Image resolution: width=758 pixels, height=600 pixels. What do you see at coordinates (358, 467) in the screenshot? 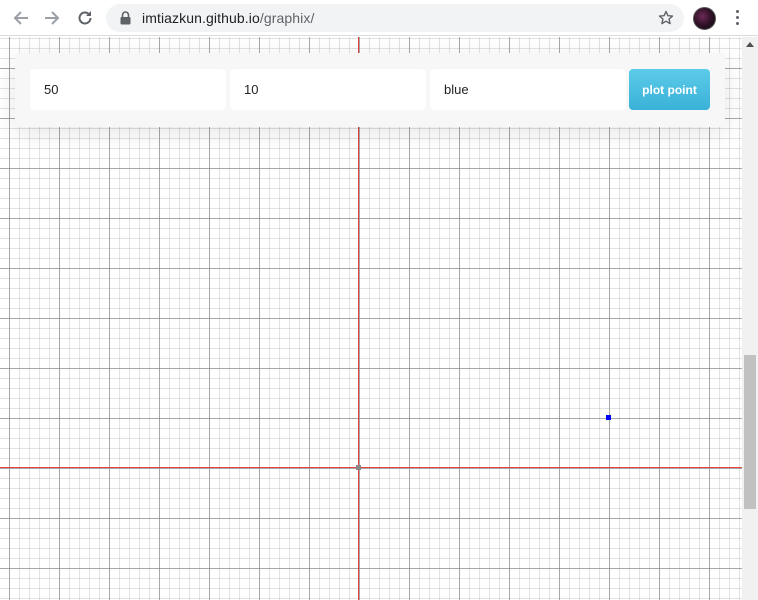
I see `origin-marker` at bounding box center [358, 467].